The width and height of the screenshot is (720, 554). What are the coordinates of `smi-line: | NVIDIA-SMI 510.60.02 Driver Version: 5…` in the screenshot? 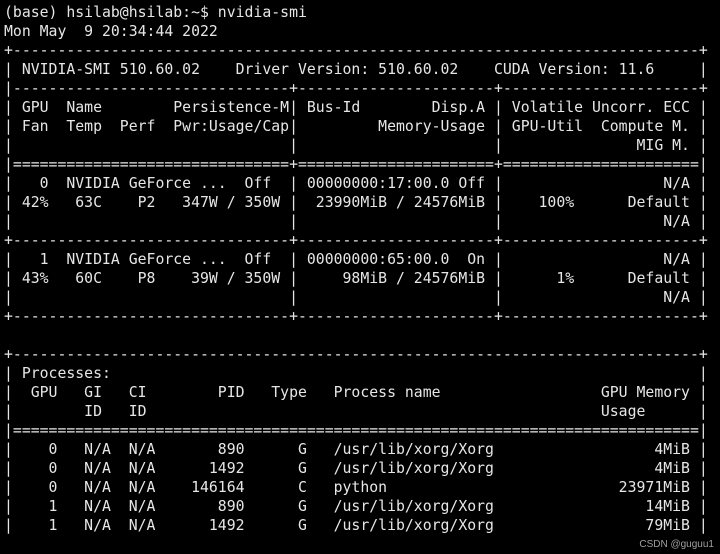 It's located at (356, 69).